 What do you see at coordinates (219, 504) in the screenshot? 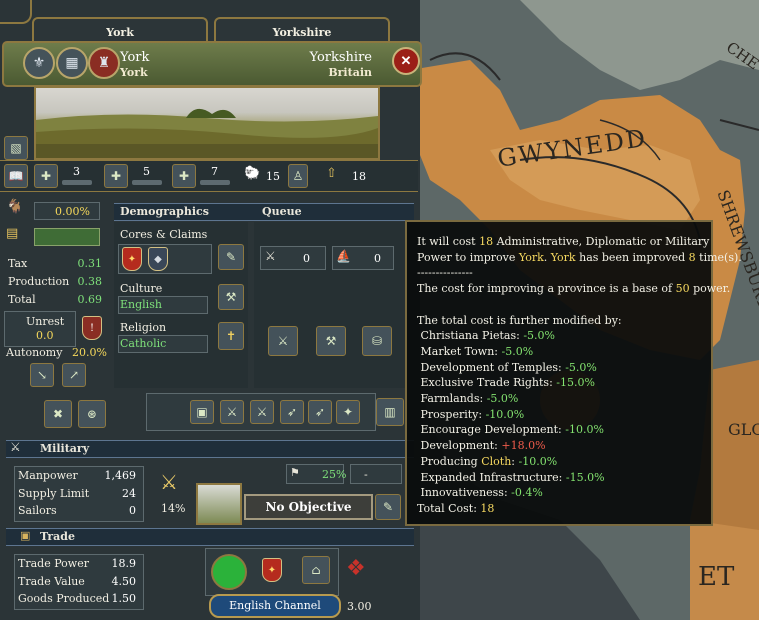
I see `army-image` at bounding box center [219, 504].